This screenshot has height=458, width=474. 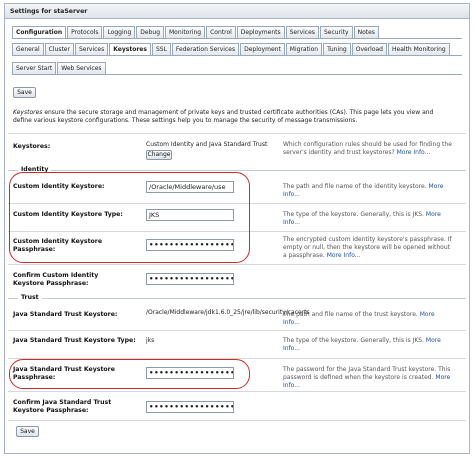 What do you see at coordinates (129, 374) in the screenshot?
I see `trust-passphrase-highlight-oval` at bounding box center [129, 374].